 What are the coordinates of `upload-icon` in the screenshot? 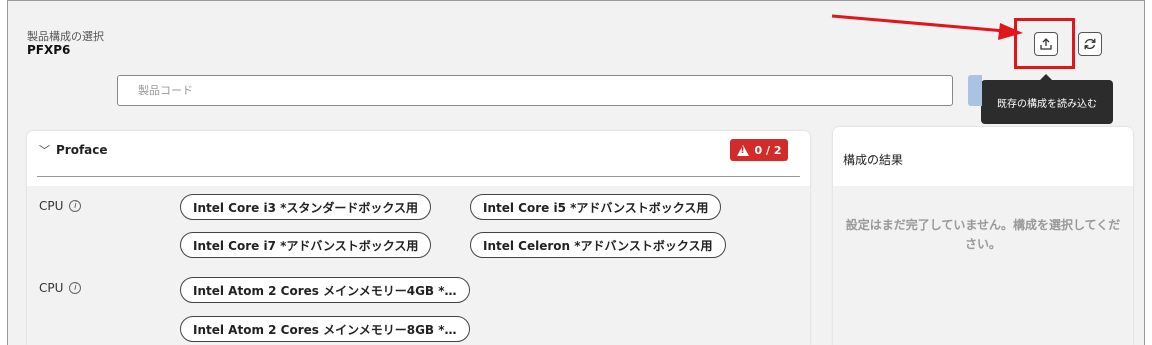 It's located at (1046, 44).